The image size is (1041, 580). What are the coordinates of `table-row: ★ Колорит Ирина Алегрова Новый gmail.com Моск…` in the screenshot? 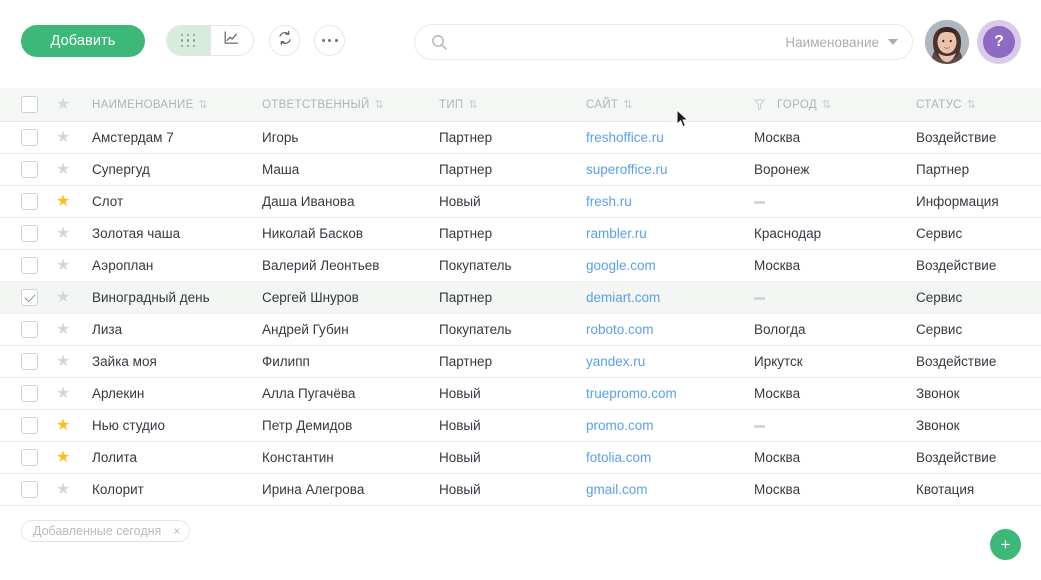 It's located at (520, 490).